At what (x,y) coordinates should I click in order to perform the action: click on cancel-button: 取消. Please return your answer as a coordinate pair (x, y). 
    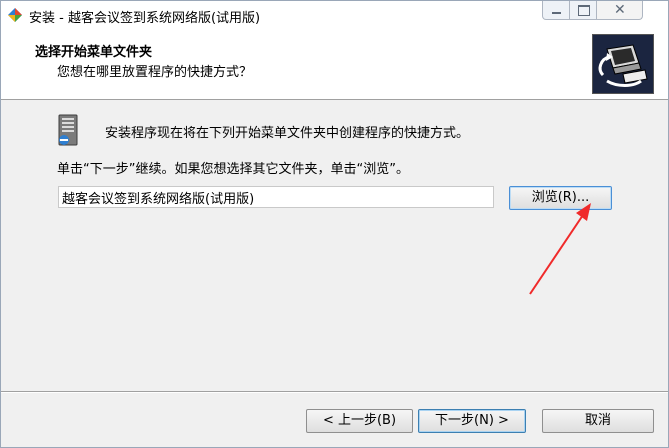
    Looking at the image, I should click on (598, 421).